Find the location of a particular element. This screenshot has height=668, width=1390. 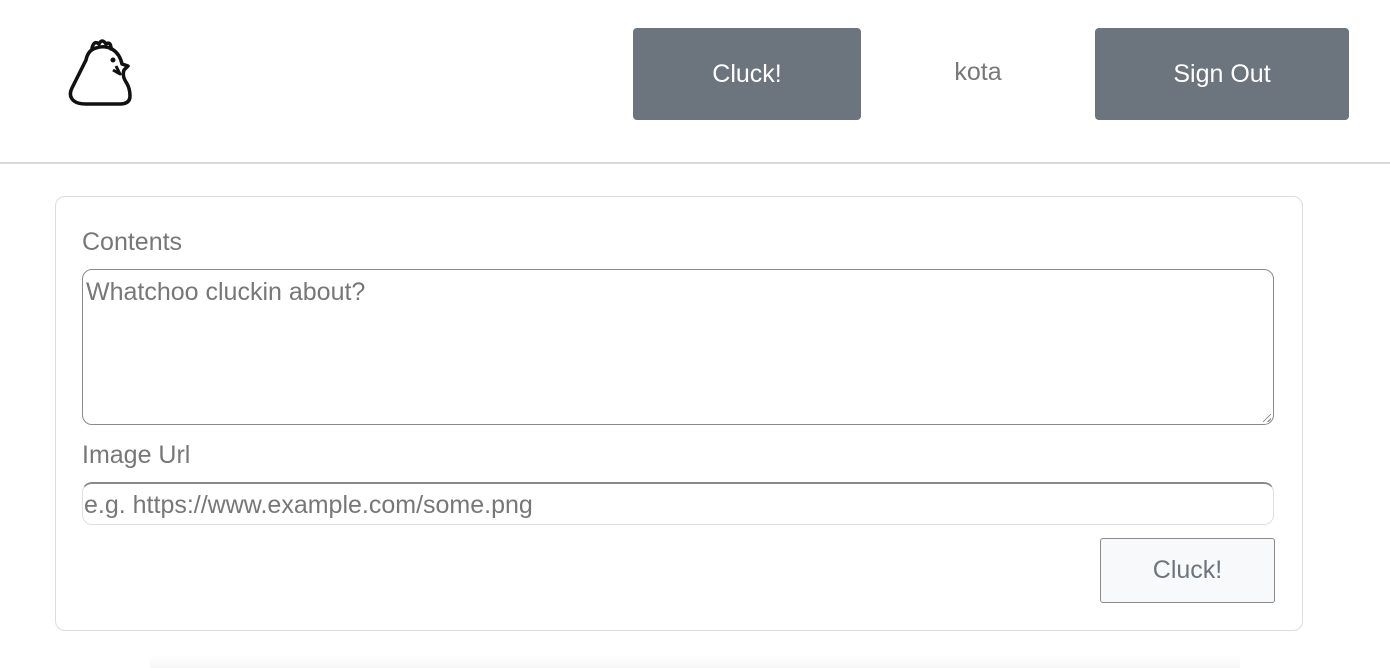

next-card-edge is located at coordinates (695, 661).